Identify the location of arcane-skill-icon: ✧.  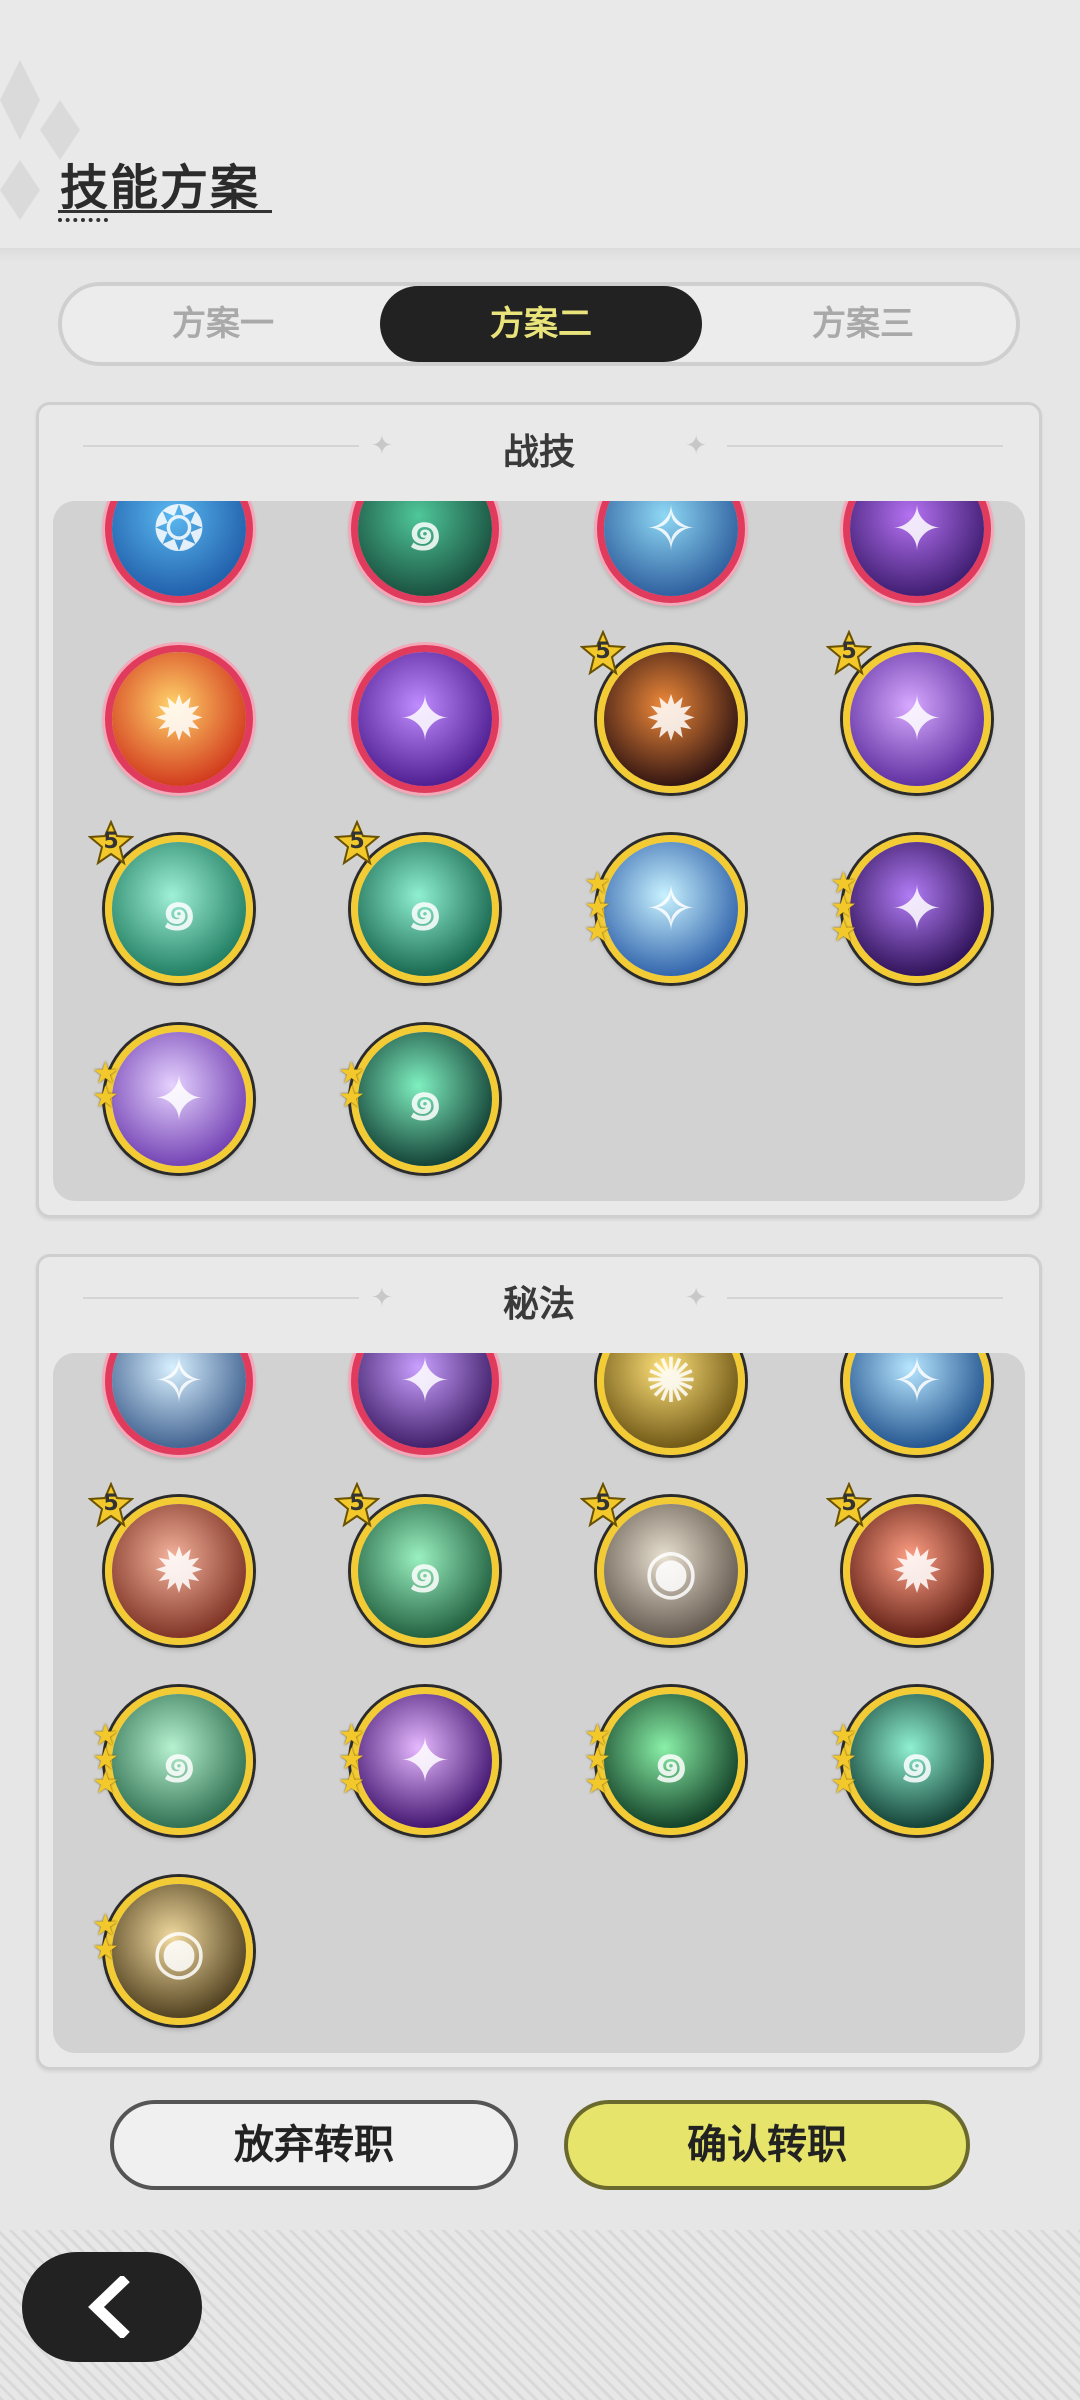
(179, 1404).